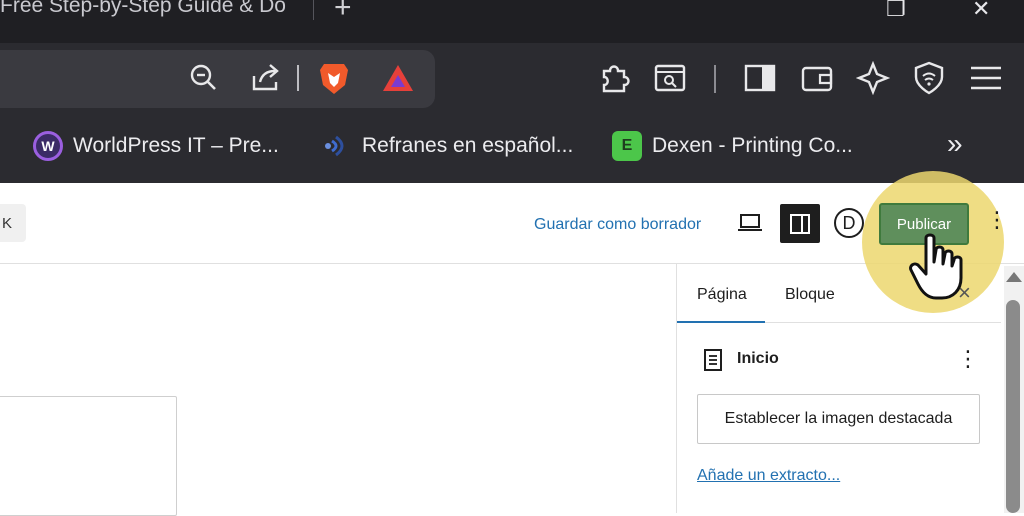 This screenshot has width=1024, height=516. What do you see at coordinates (758, 358) in the screenshot?
I see `page-title: Inicio` at bounding box center [758, 358].